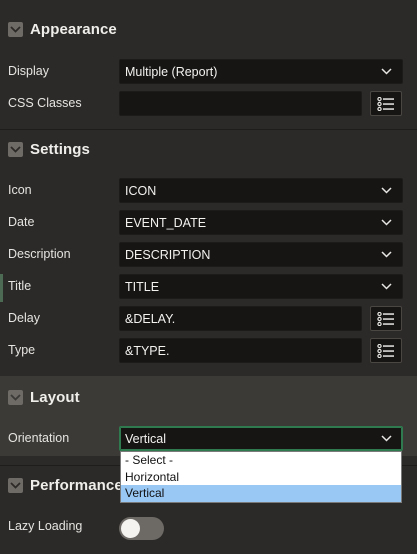 The image size is (417, 554). I want to click on description-select: DESCRIPTION, so click(261, 254).